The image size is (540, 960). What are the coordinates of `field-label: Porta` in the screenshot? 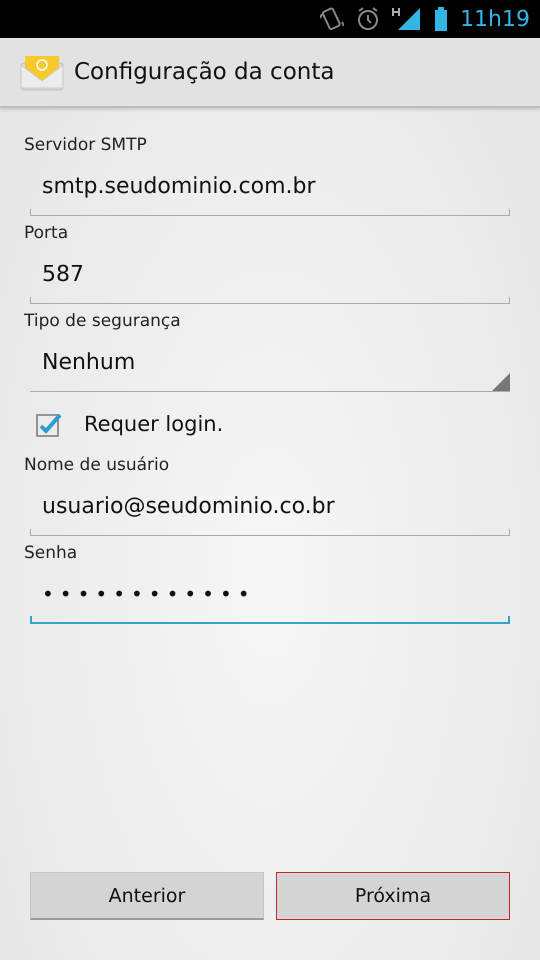 It's located at (47, 233).